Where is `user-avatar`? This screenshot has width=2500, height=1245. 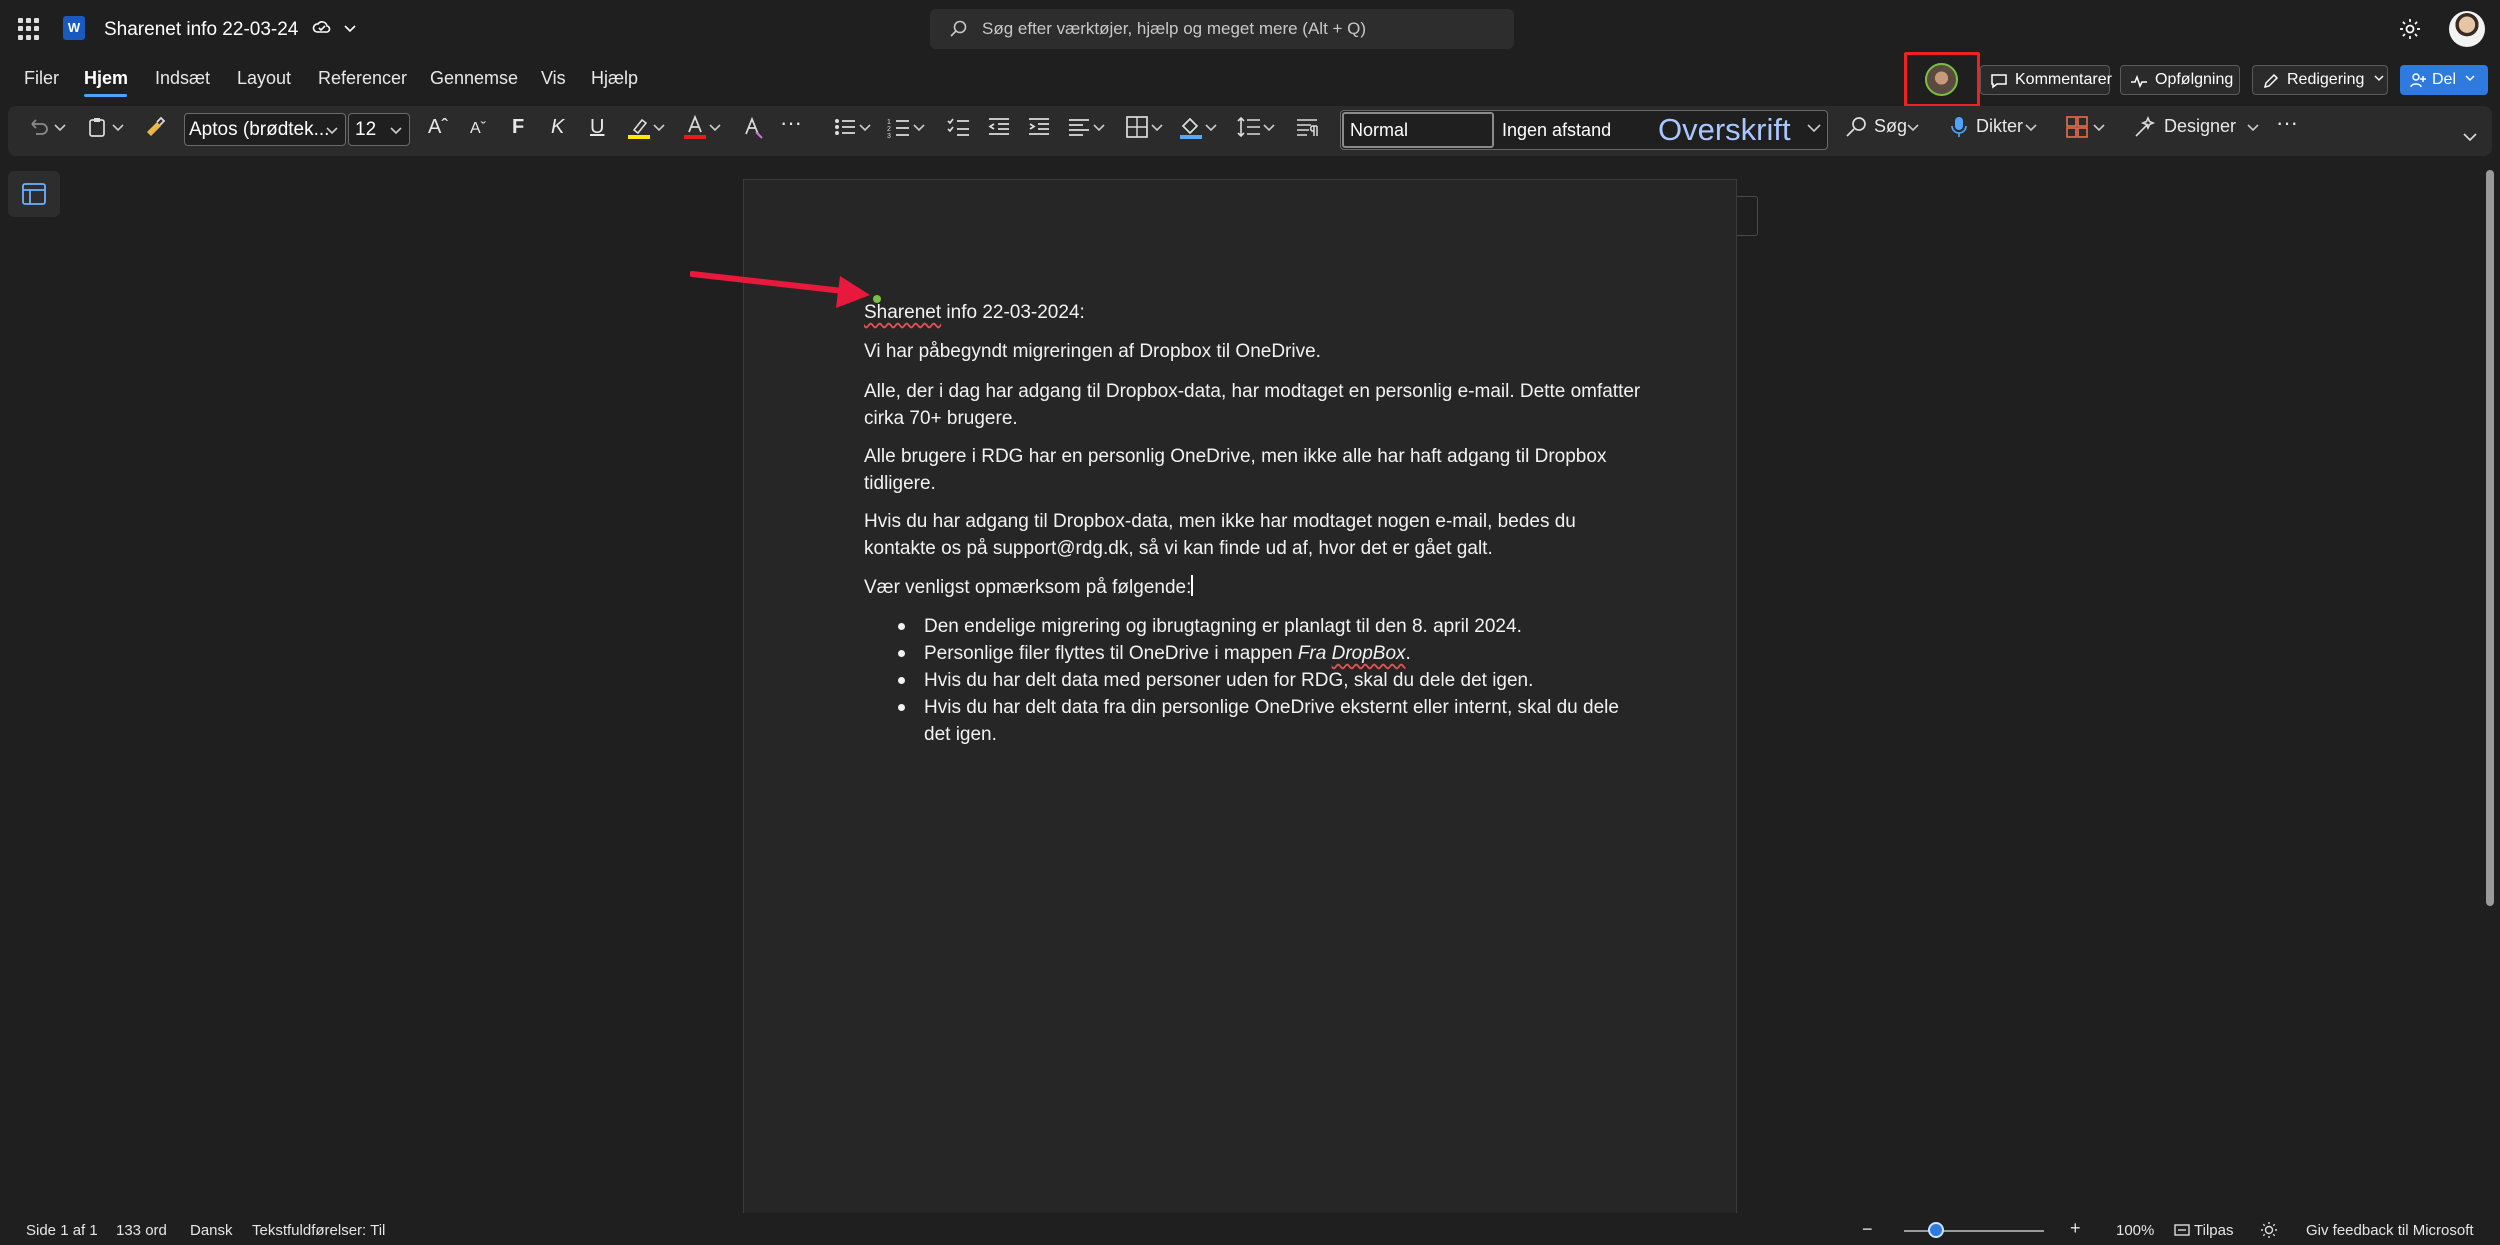 user-avatar is located at coordinates (2467, 29).